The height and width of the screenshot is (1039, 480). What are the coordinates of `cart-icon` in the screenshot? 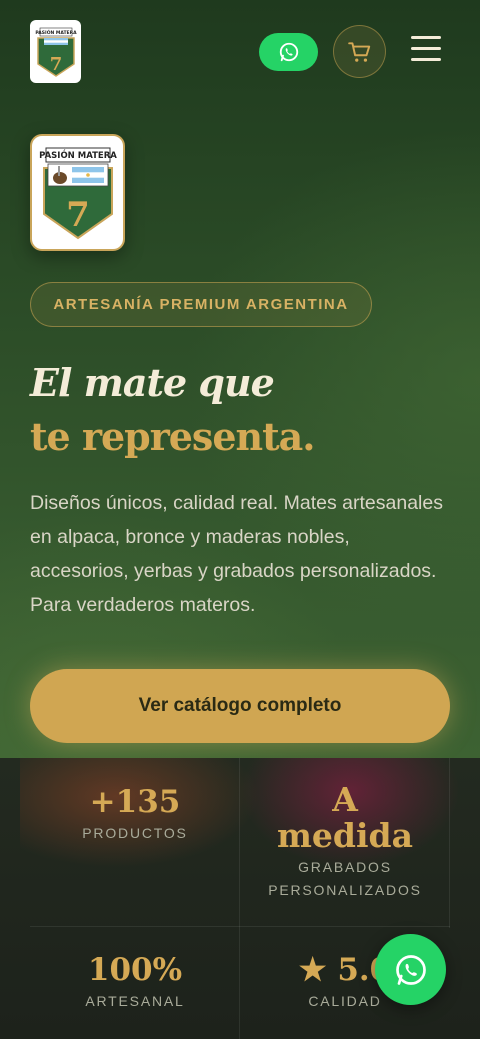 It's located at (358, 51).